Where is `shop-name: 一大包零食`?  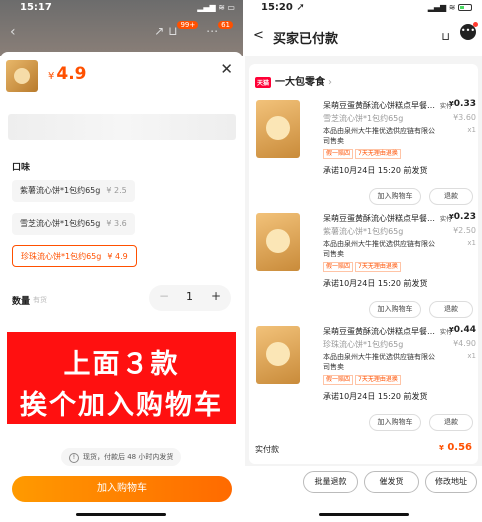
shop-name: 一大包零食 is located at coordinates (300, 82).